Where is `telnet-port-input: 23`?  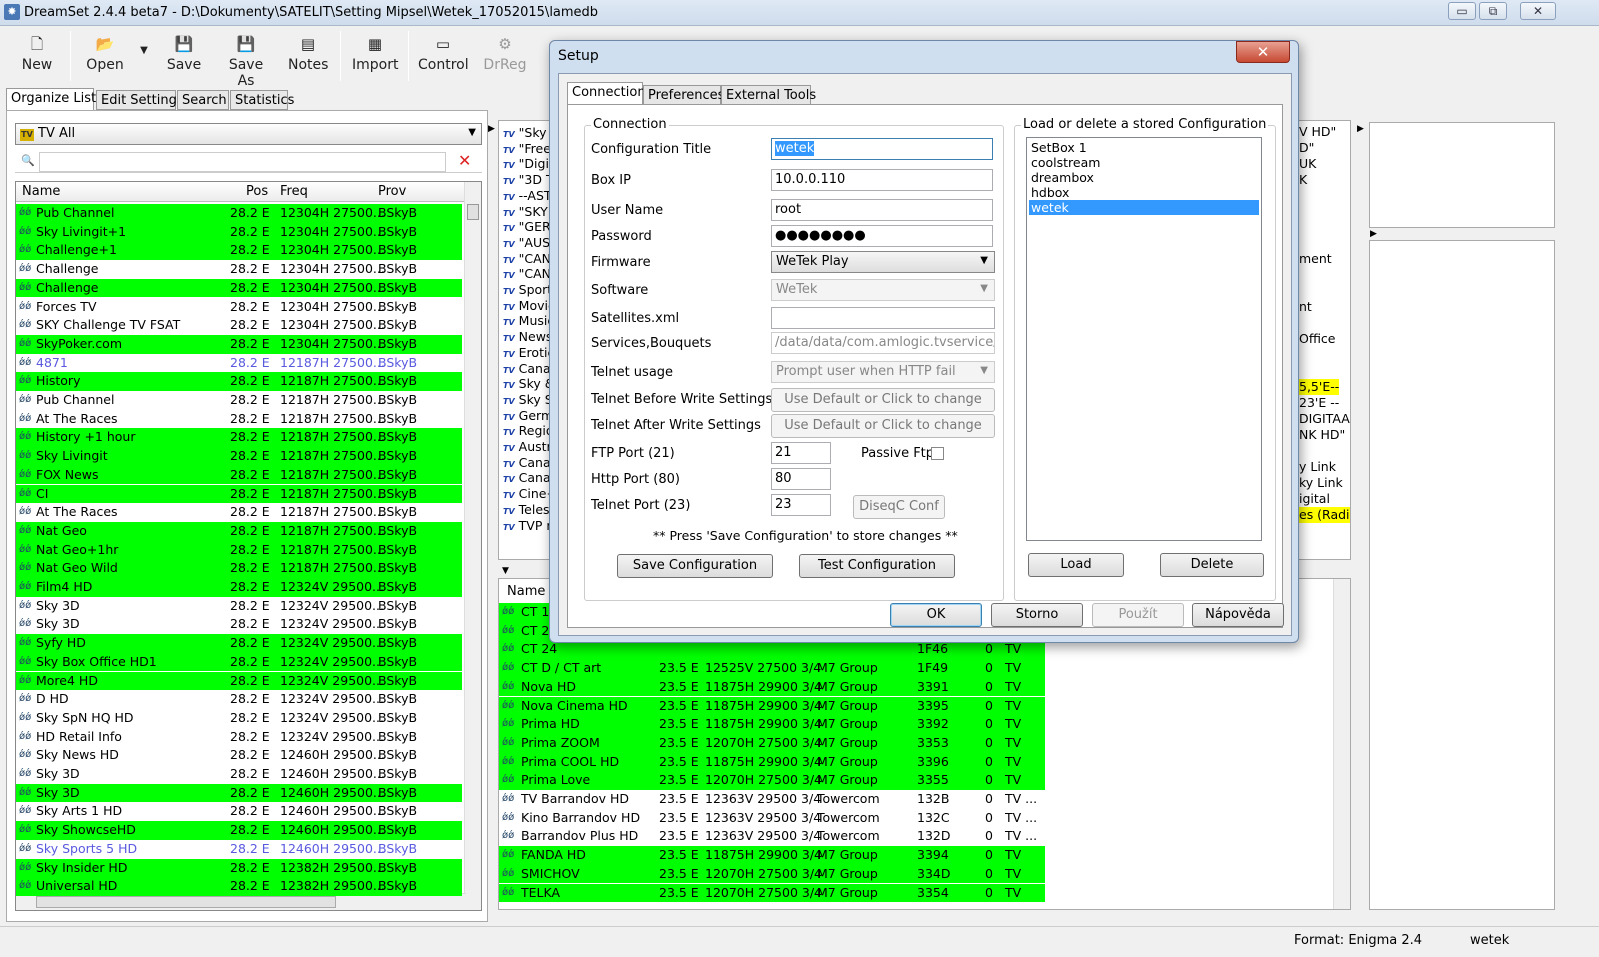 telnet-port-input: 23 is located at coordinates (801, 505).